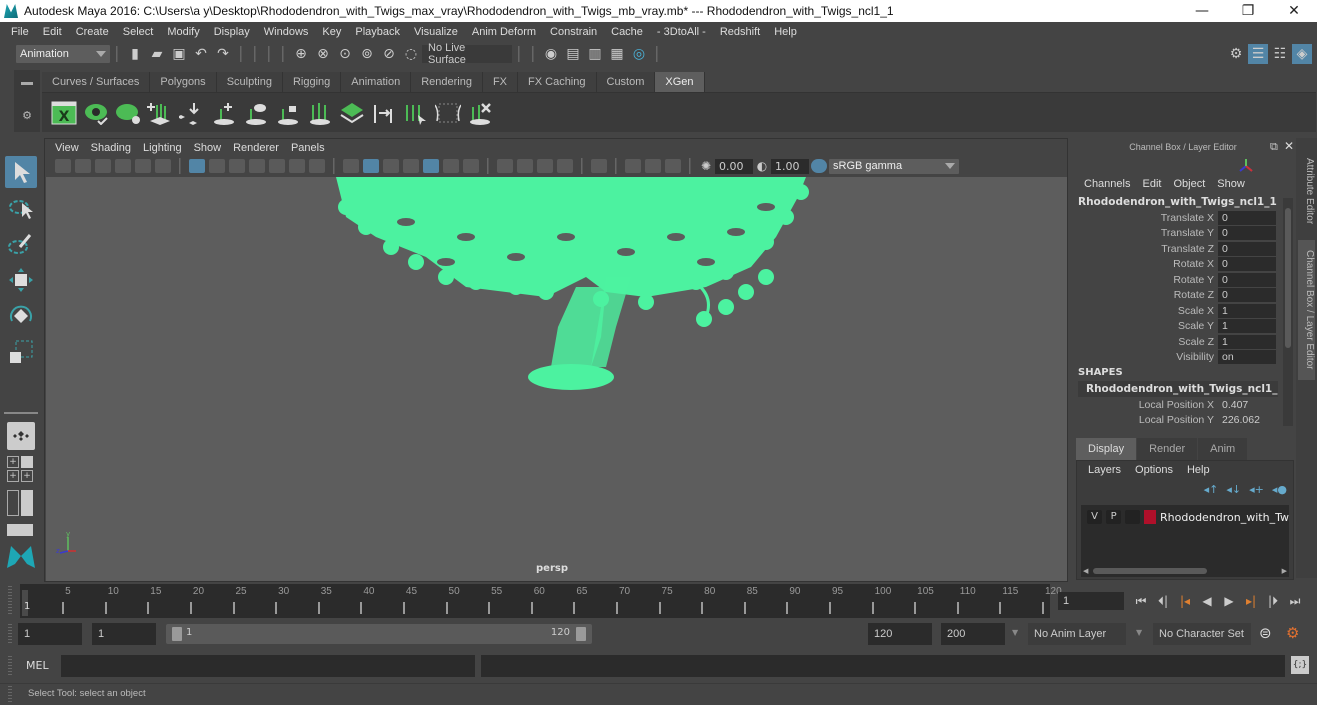 This screenshot has width=1317, height=705. What do you see at coordinates (183, 82) in the screenshot?
I see `shelf-tab-polygons: Polygons` at bounding box center [183, 82].